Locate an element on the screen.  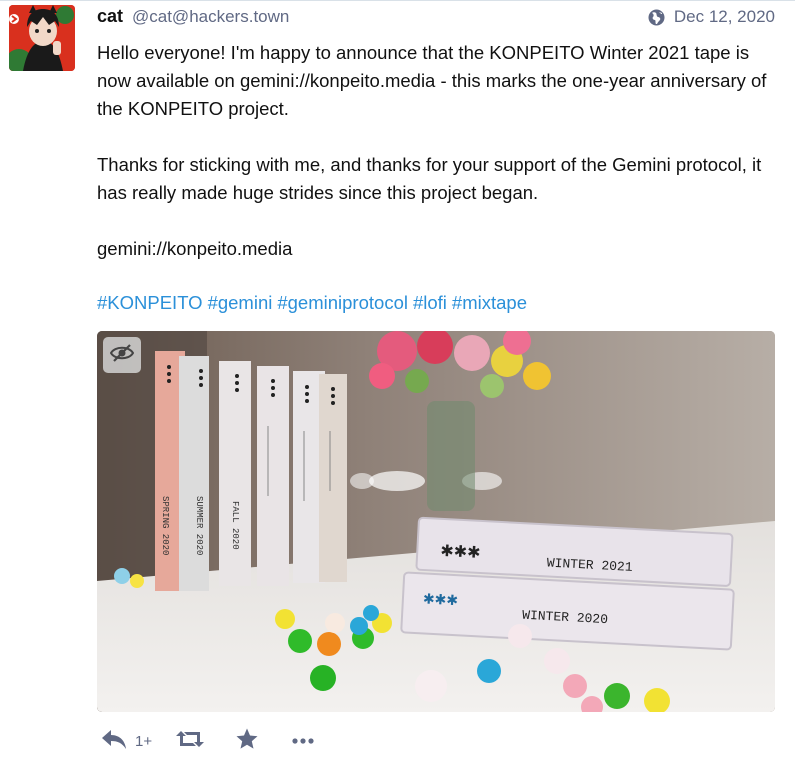
star-icon is located at coordinates (247, 741).